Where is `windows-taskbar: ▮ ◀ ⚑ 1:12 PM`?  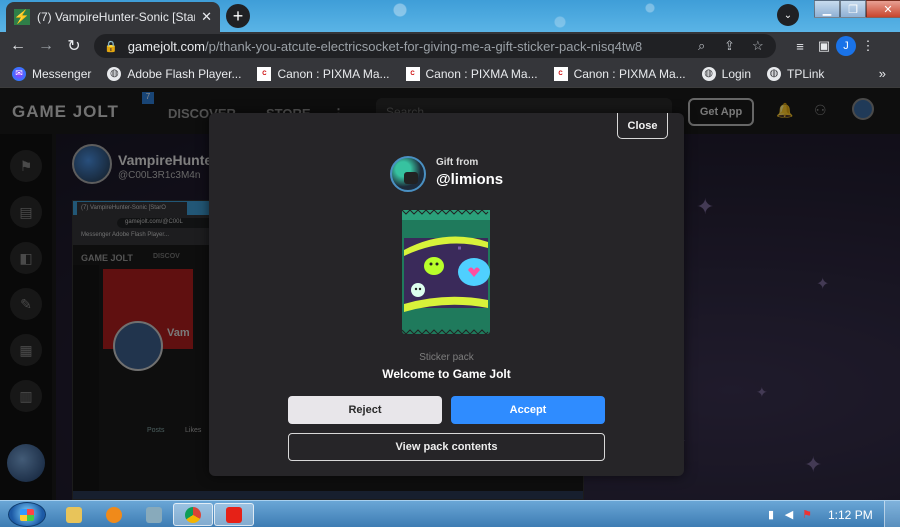
windows-taskbar: ▮ ◀ ⚑ 1:12 PM is located at coordinates (450, 513).